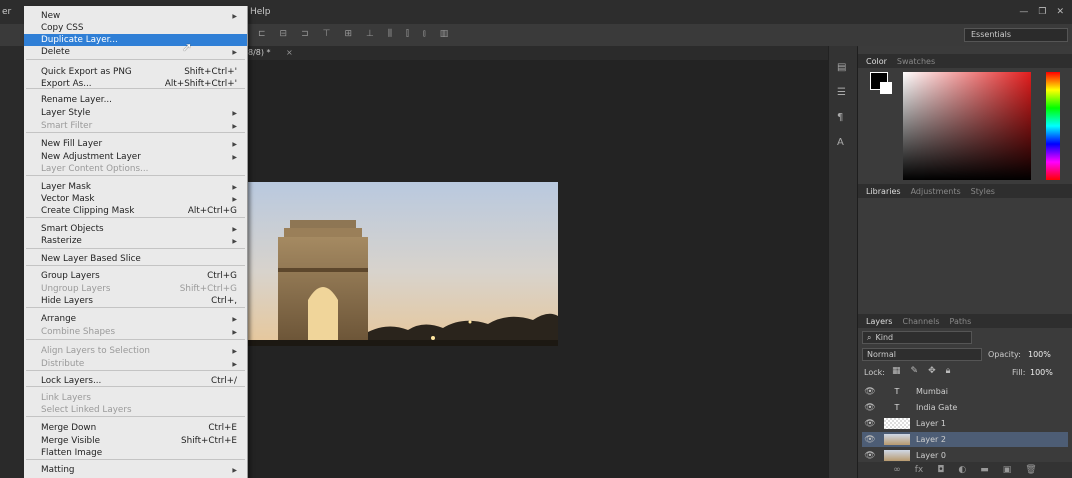 The width and height of the screenshot is (1072, 478). I want to click on blend-mode-select: Normal, so click(922, 354).